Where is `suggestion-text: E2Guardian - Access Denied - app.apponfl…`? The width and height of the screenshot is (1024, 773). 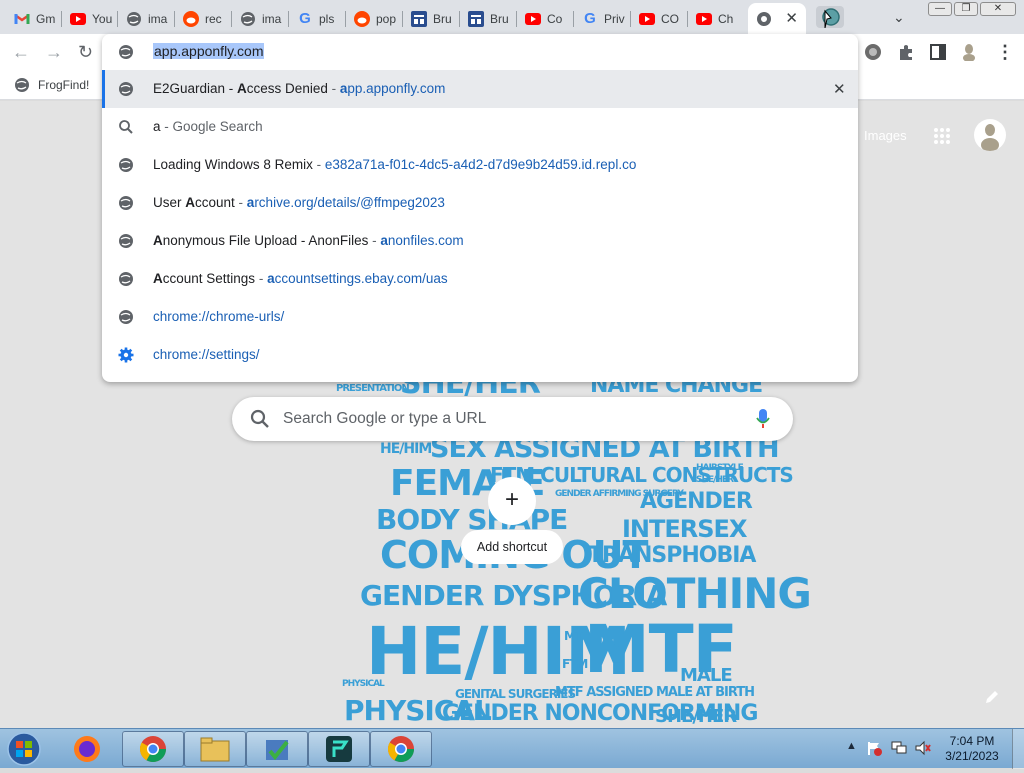 suggestion-text: E2Guardian - Access Denied - app.apponfl… is located at coordinates (299, 88).